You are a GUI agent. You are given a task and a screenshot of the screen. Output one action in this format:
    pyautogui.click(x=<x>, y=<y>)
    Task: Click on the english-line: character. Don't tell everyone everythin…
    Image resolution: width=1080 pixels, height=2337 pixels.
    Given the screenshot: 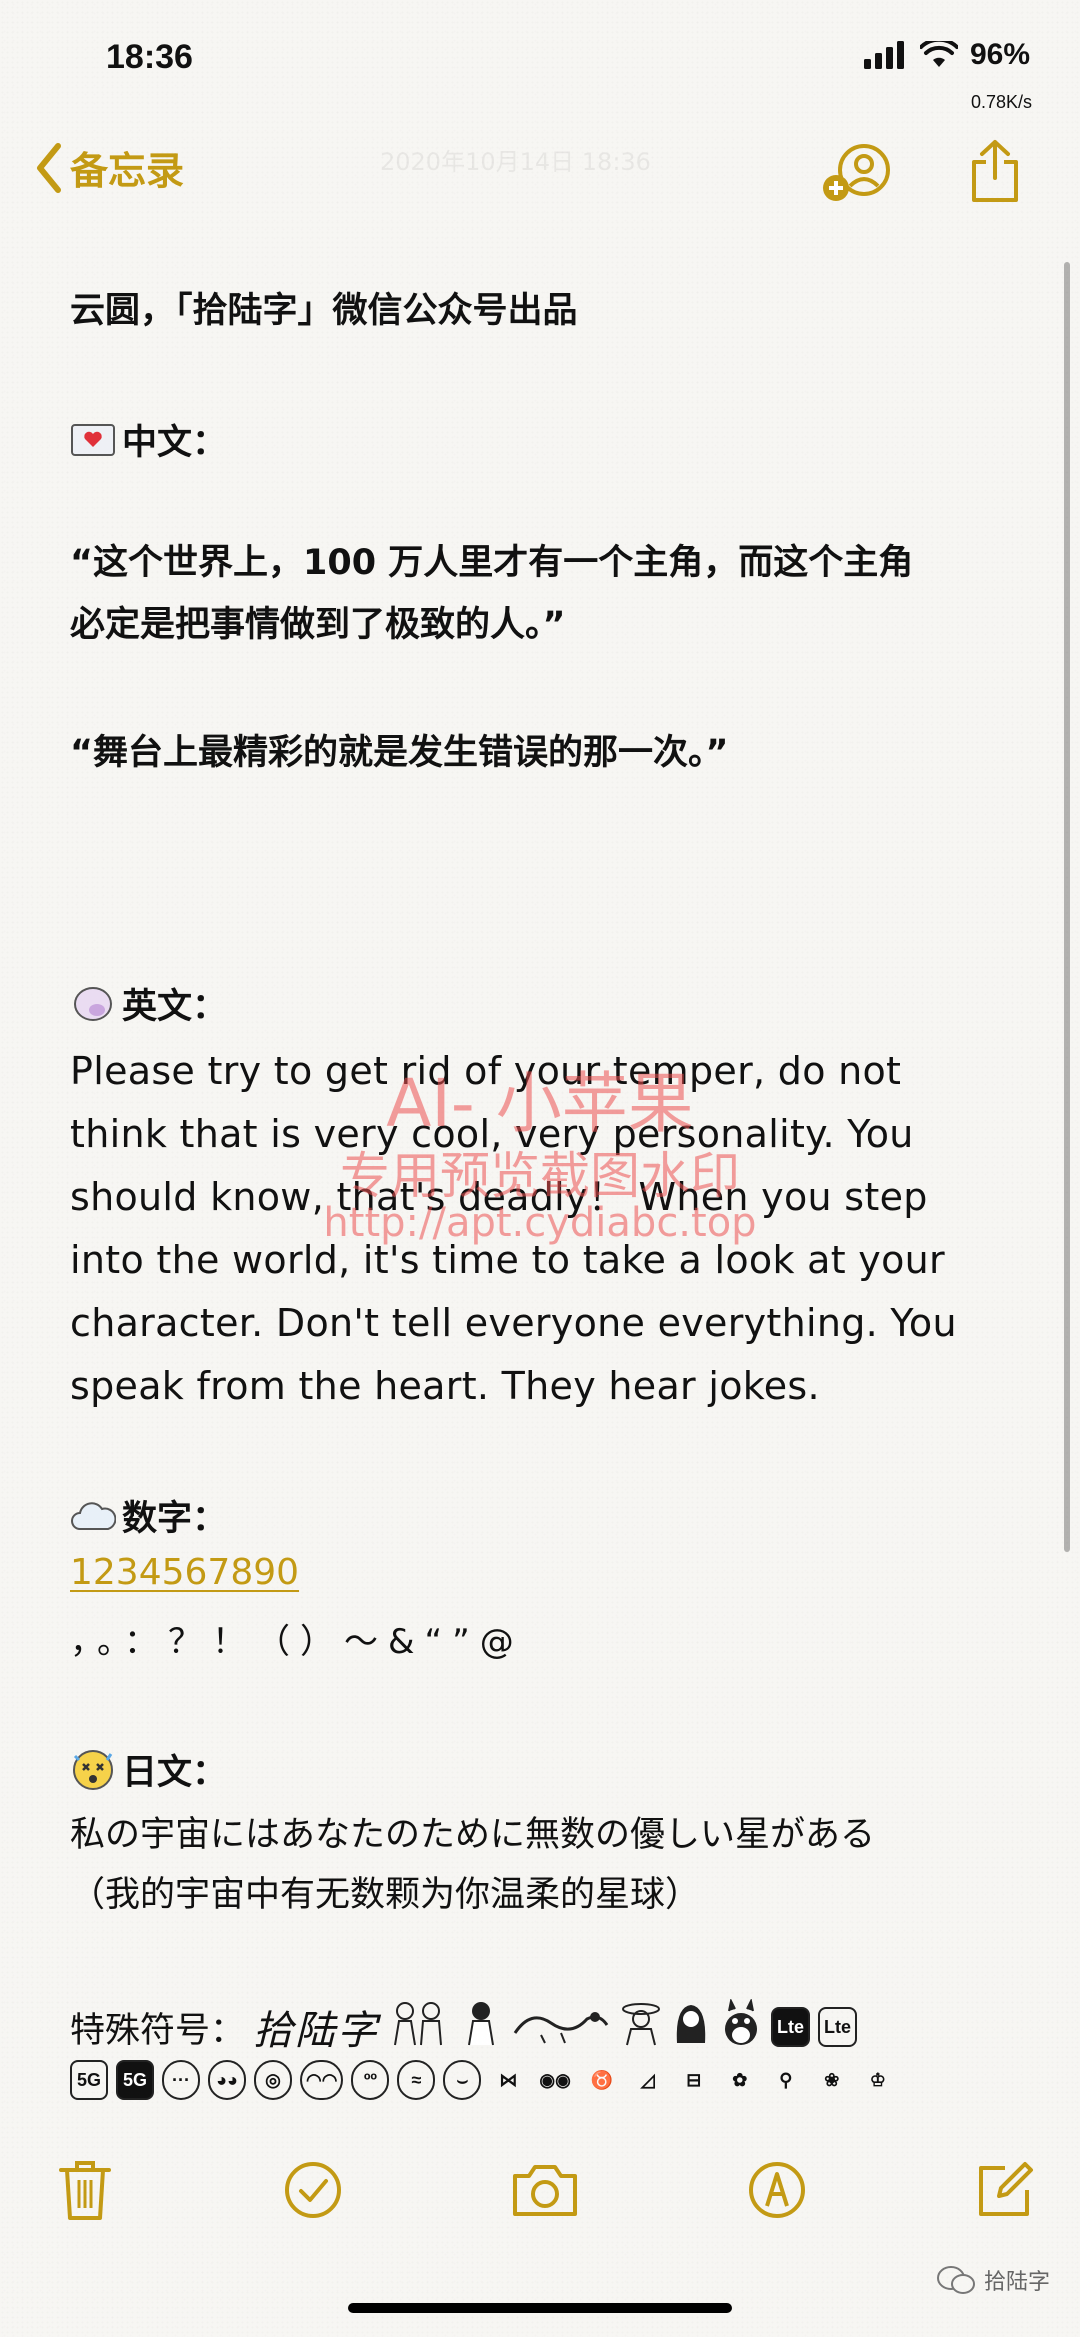 What is the action you would take?
    pyautogui.click(x=513, y=1323)
    